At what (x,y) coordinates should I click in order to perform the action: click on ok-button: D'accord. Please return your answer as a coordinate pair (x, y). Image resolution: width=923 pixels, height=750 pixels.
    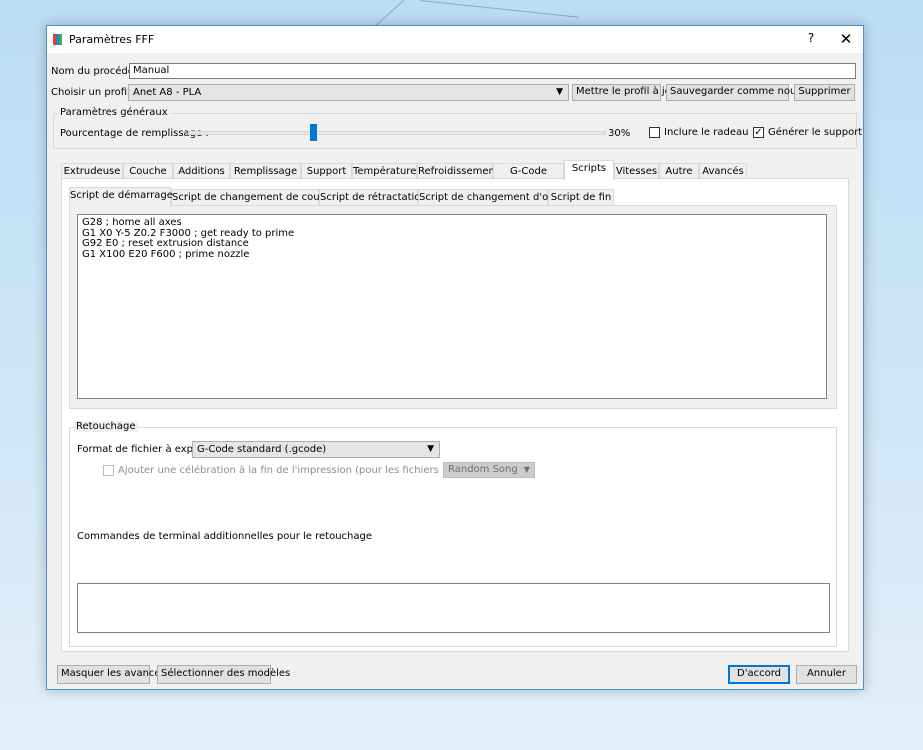
    Looking at the image, I should click on (759, 674).